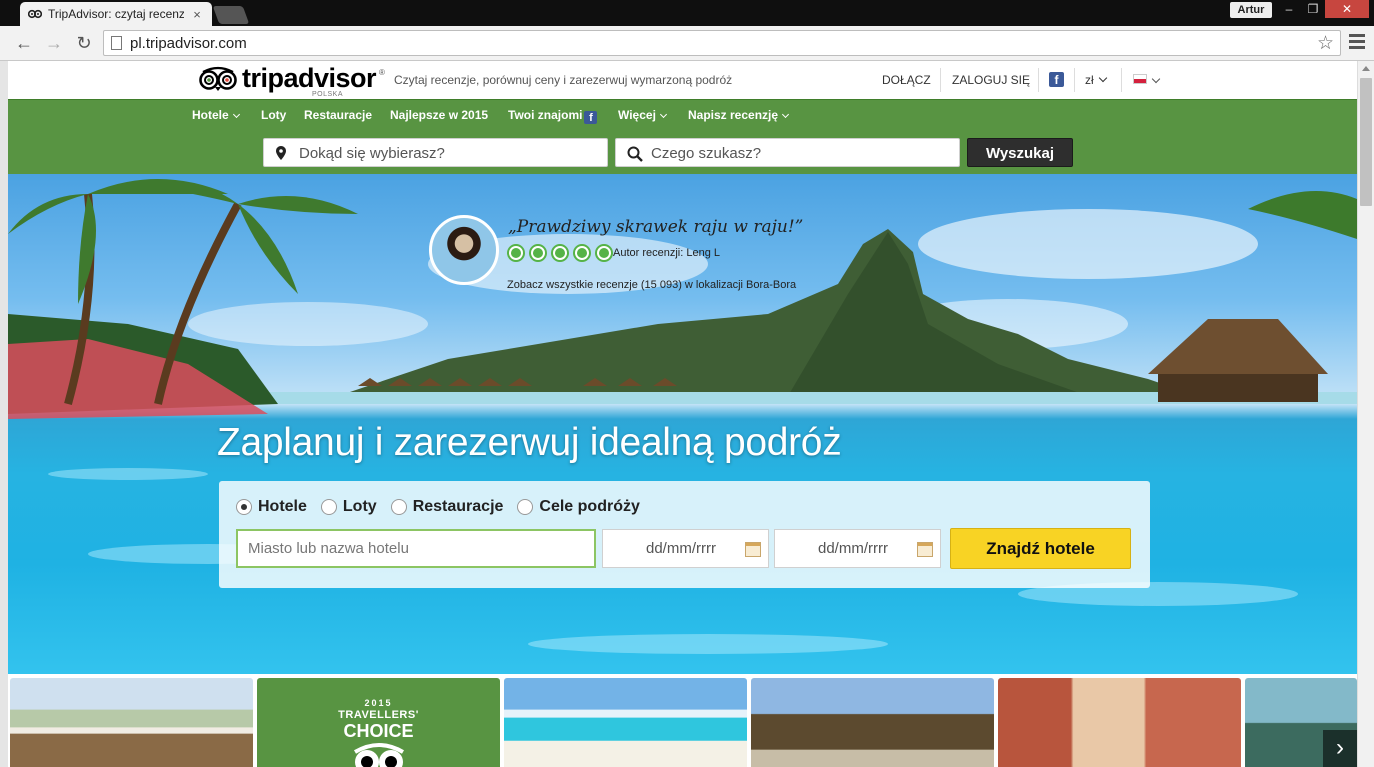  What do you see at coordinates (1096, 80) in the screenshot?
I see `currency-selector: zł` at bounding box center [1096, 80].